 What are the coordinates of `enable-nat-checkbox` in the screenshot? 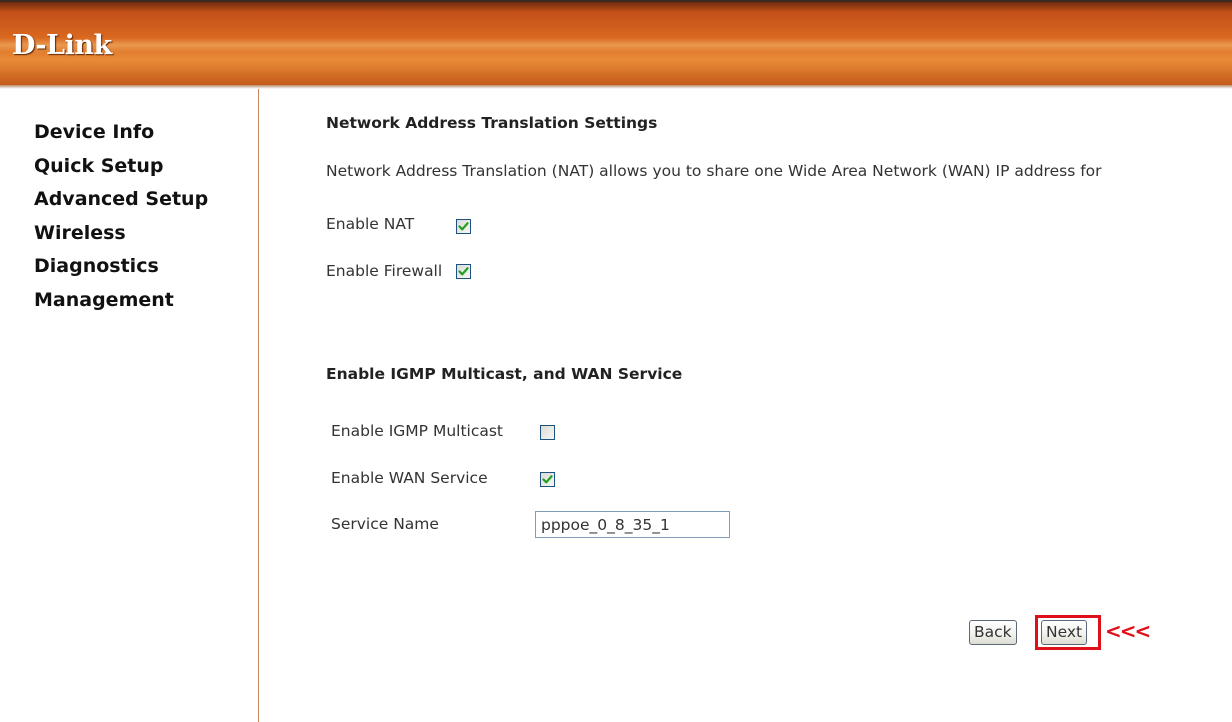 It's located at (463, 226).